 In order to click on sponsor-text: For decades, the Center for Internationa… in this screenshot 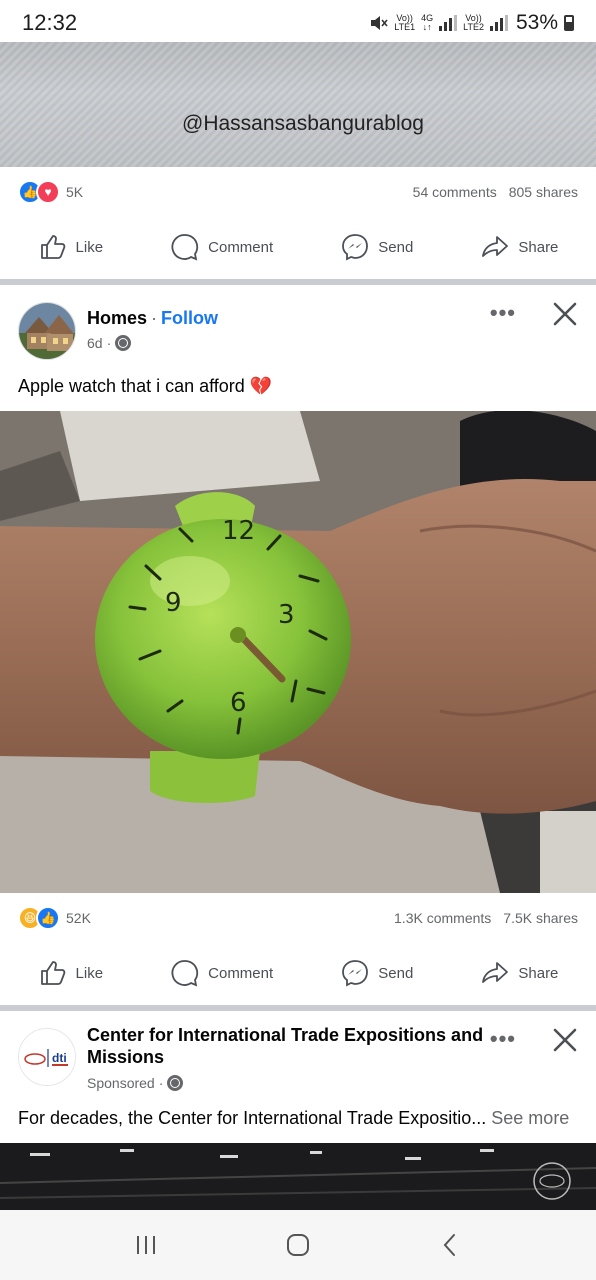, I will do `click(293, 1118)`.